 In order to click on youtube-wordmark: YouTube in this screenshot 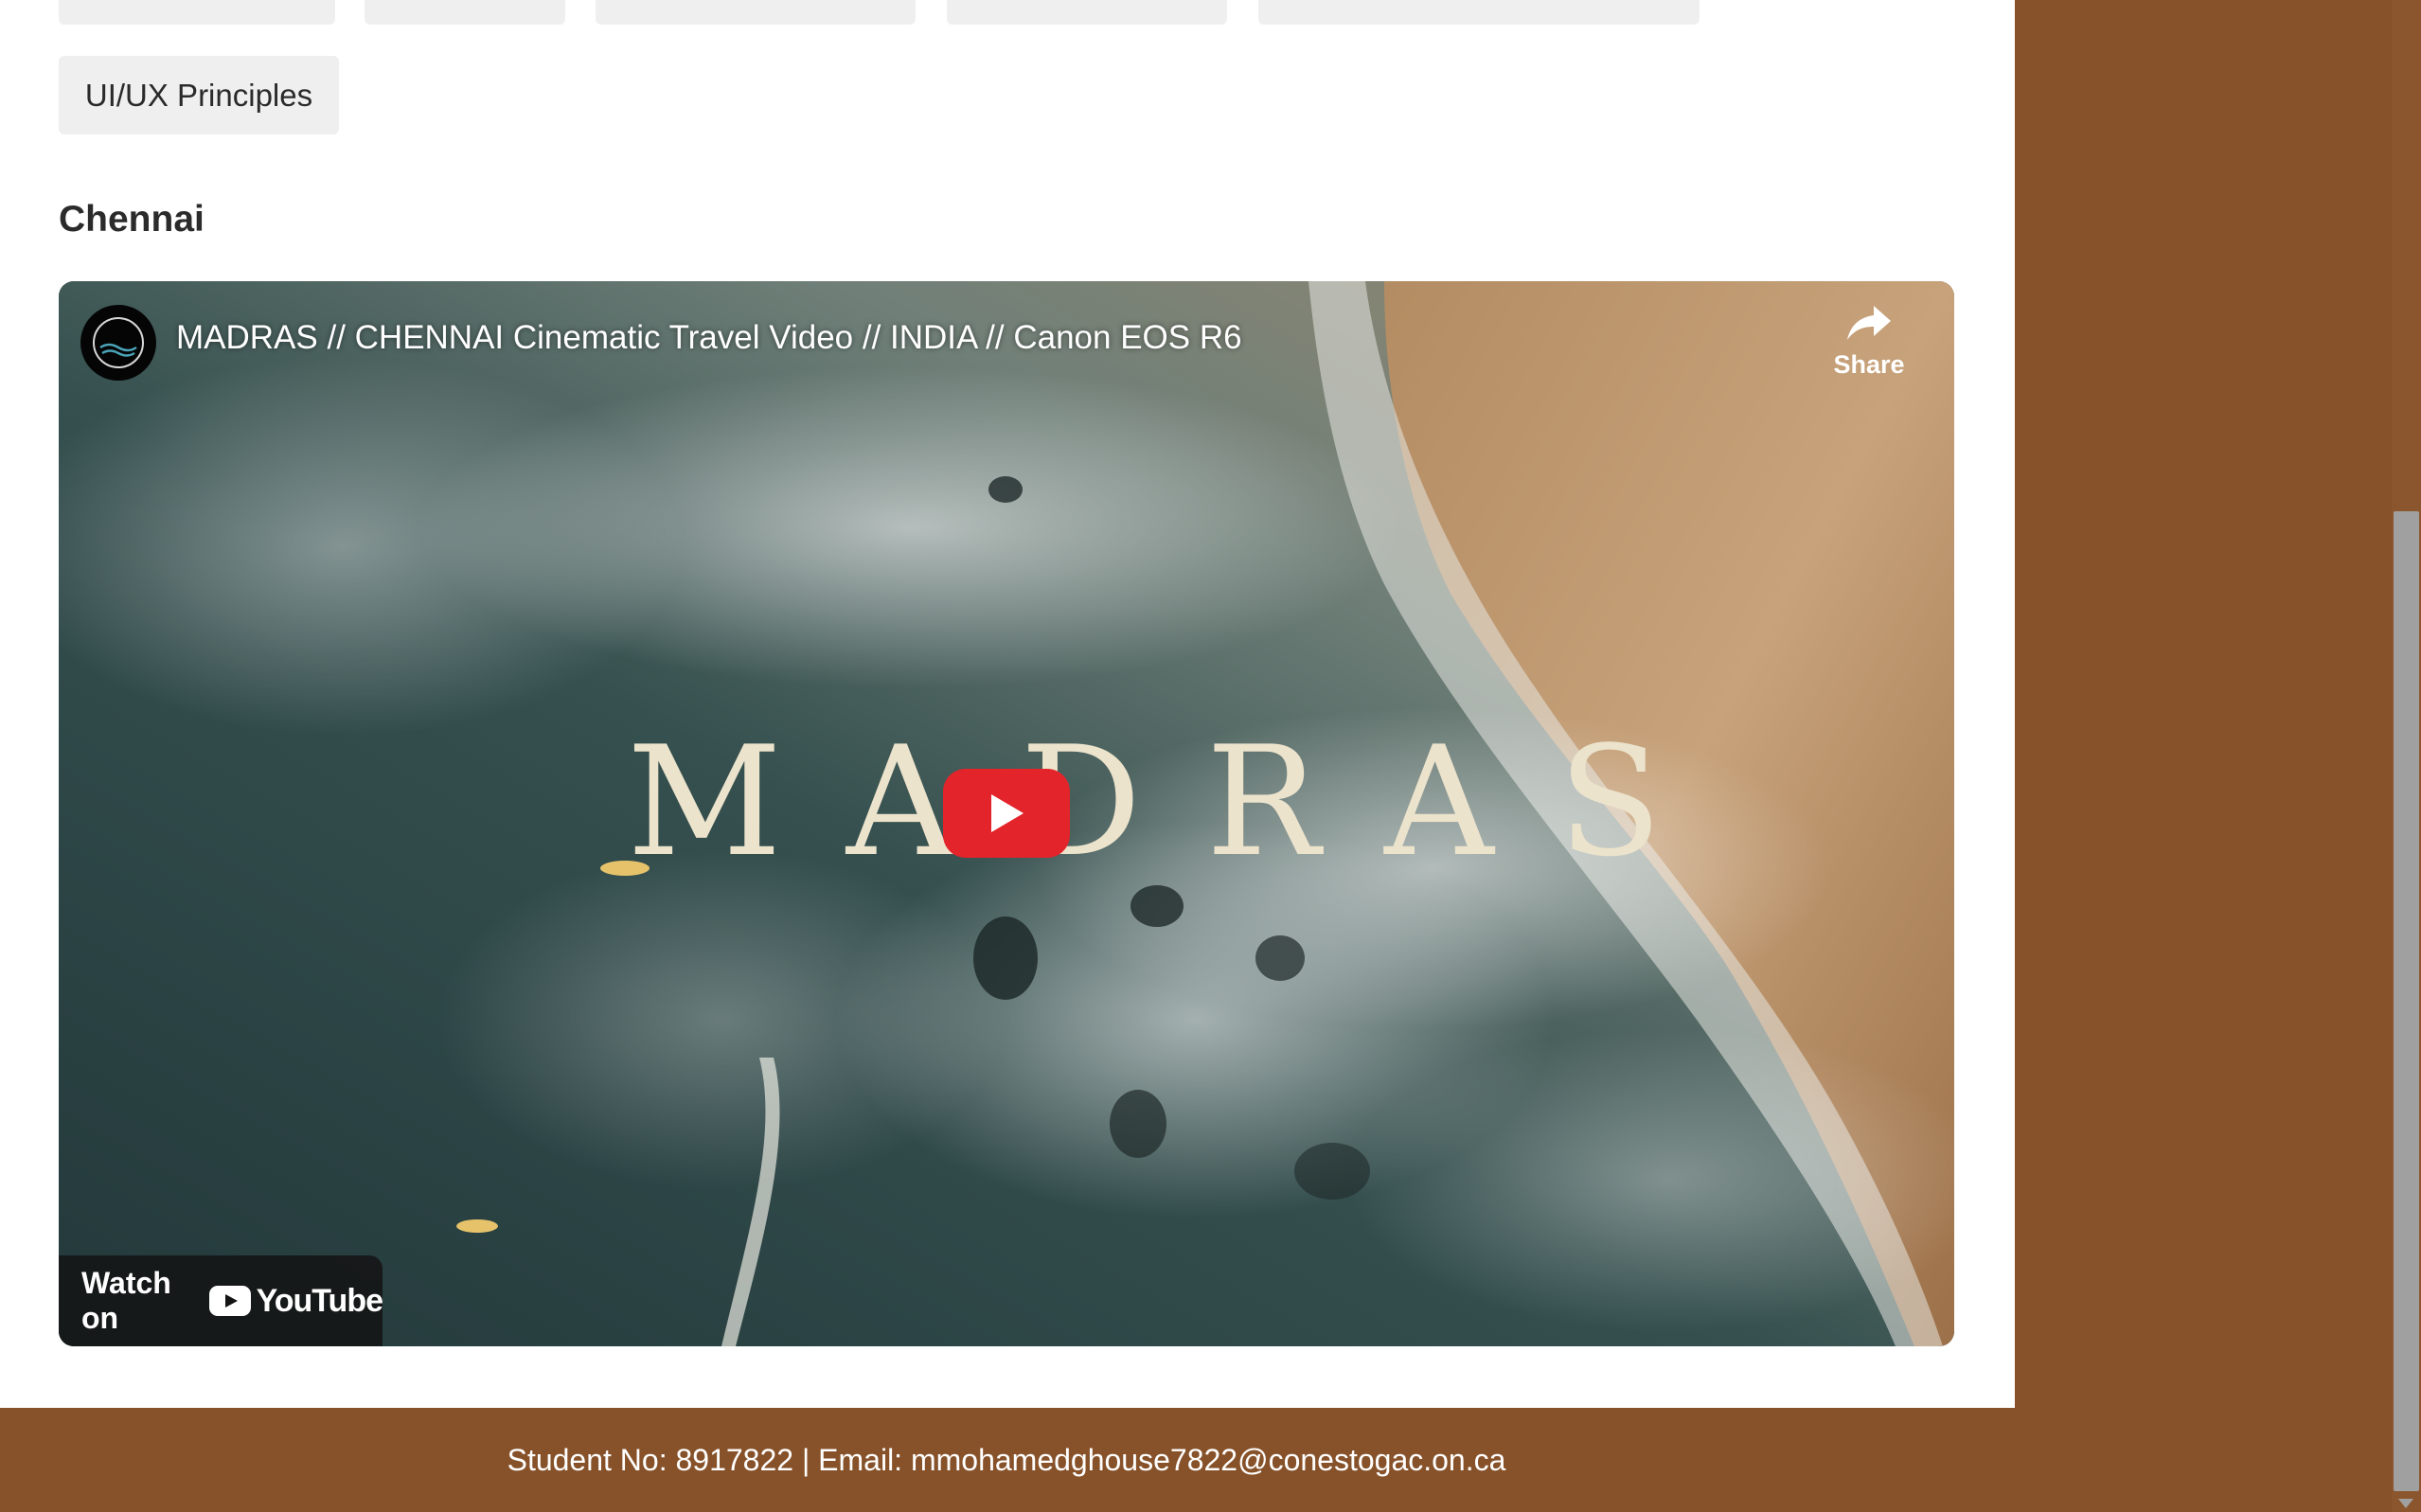, I will do `click(319, 1300)`.